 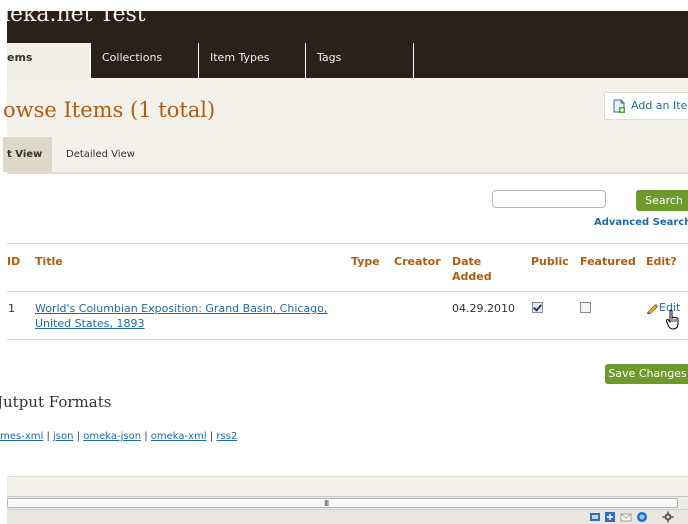 What do you see at coordinates (672, 320) in the screenshot?
I see `hand-cursor-icon` at bounding box center [672, 320].